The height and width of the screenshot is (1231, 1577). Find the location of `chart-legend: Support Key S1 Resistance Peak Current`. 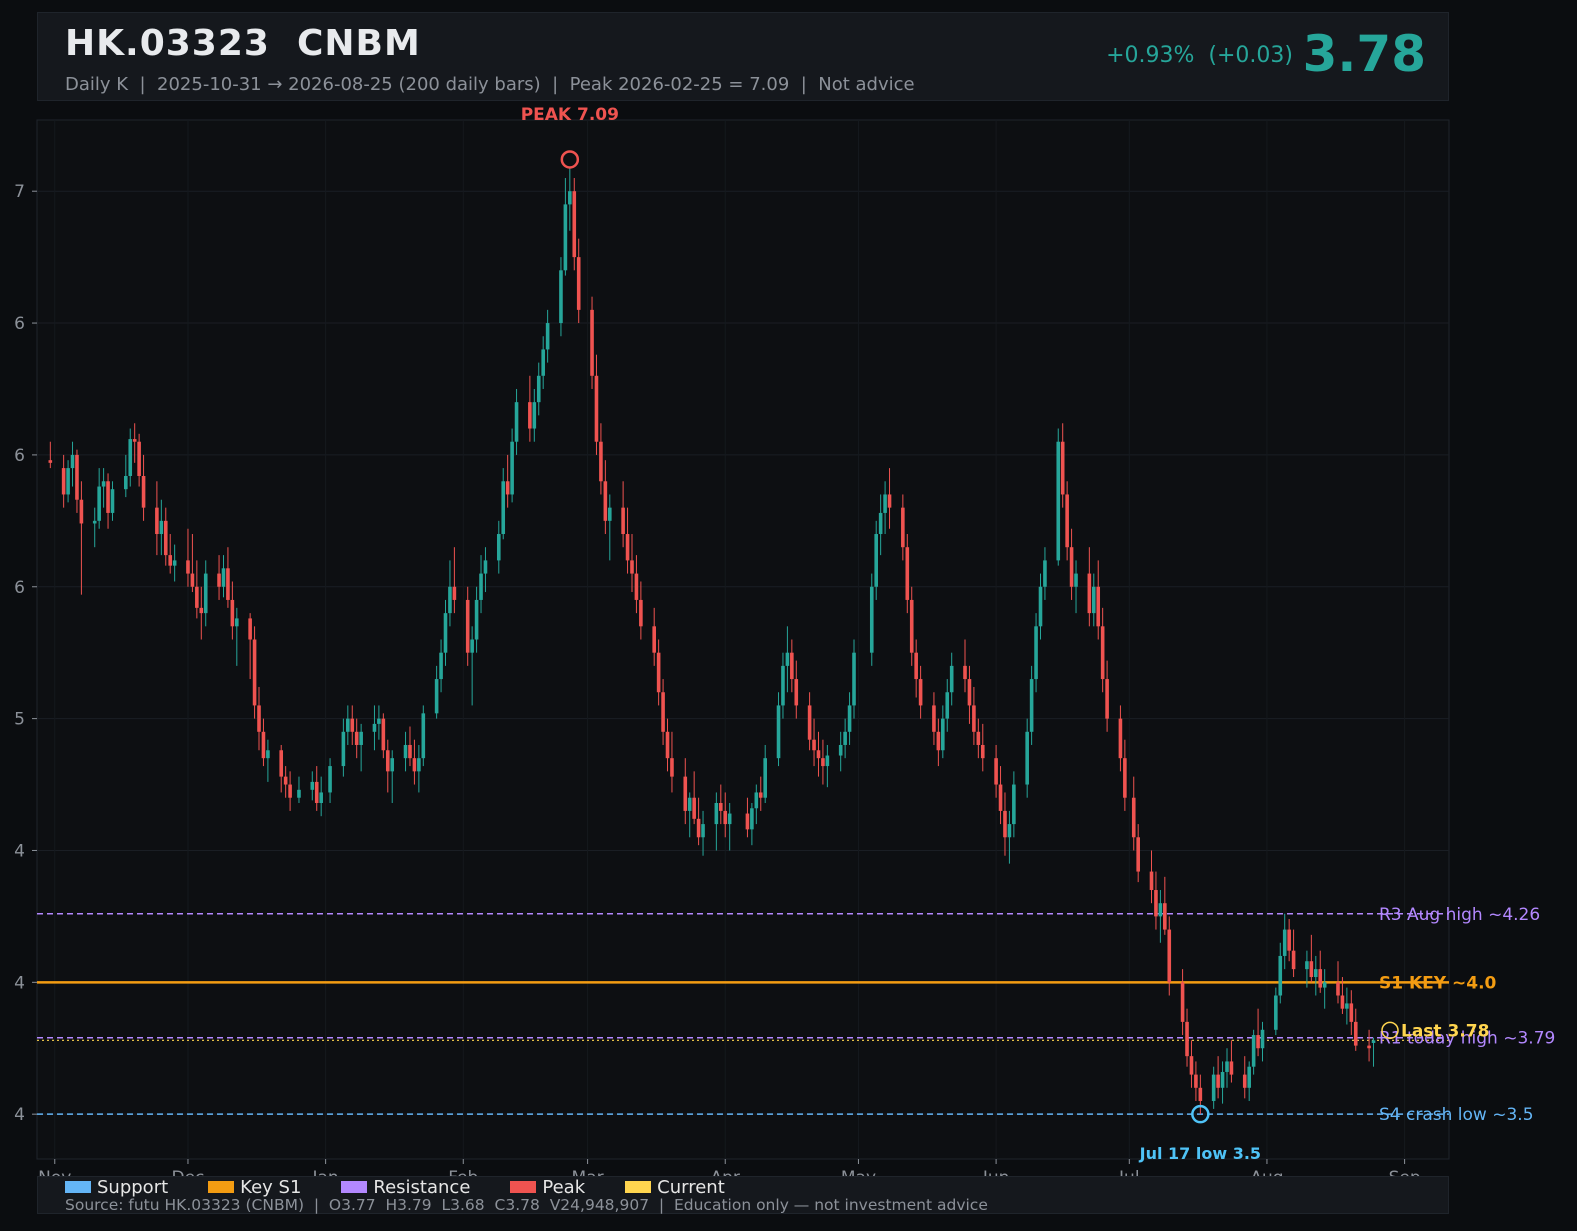

chart-legend: Support Key S1 Resistance Peak Current is located at coordinates (415, 1187).